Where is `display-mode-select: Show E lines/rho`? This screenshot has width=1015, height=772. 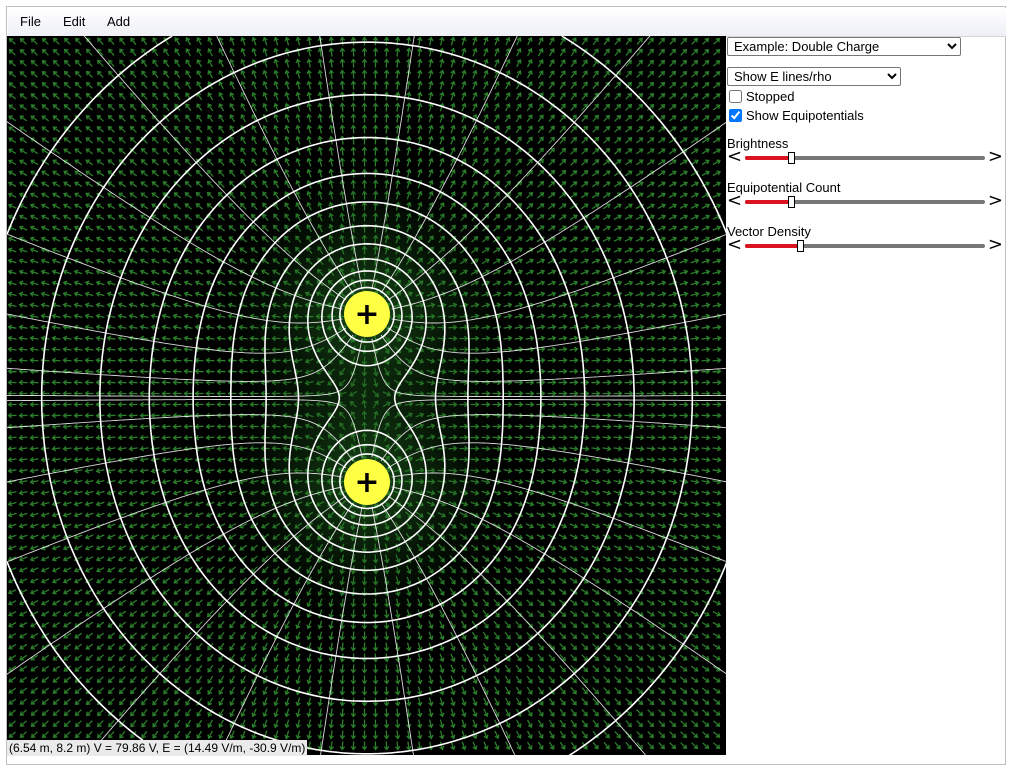
display-mode-select: Show E lines/rho is located at coordinates (814, 76).